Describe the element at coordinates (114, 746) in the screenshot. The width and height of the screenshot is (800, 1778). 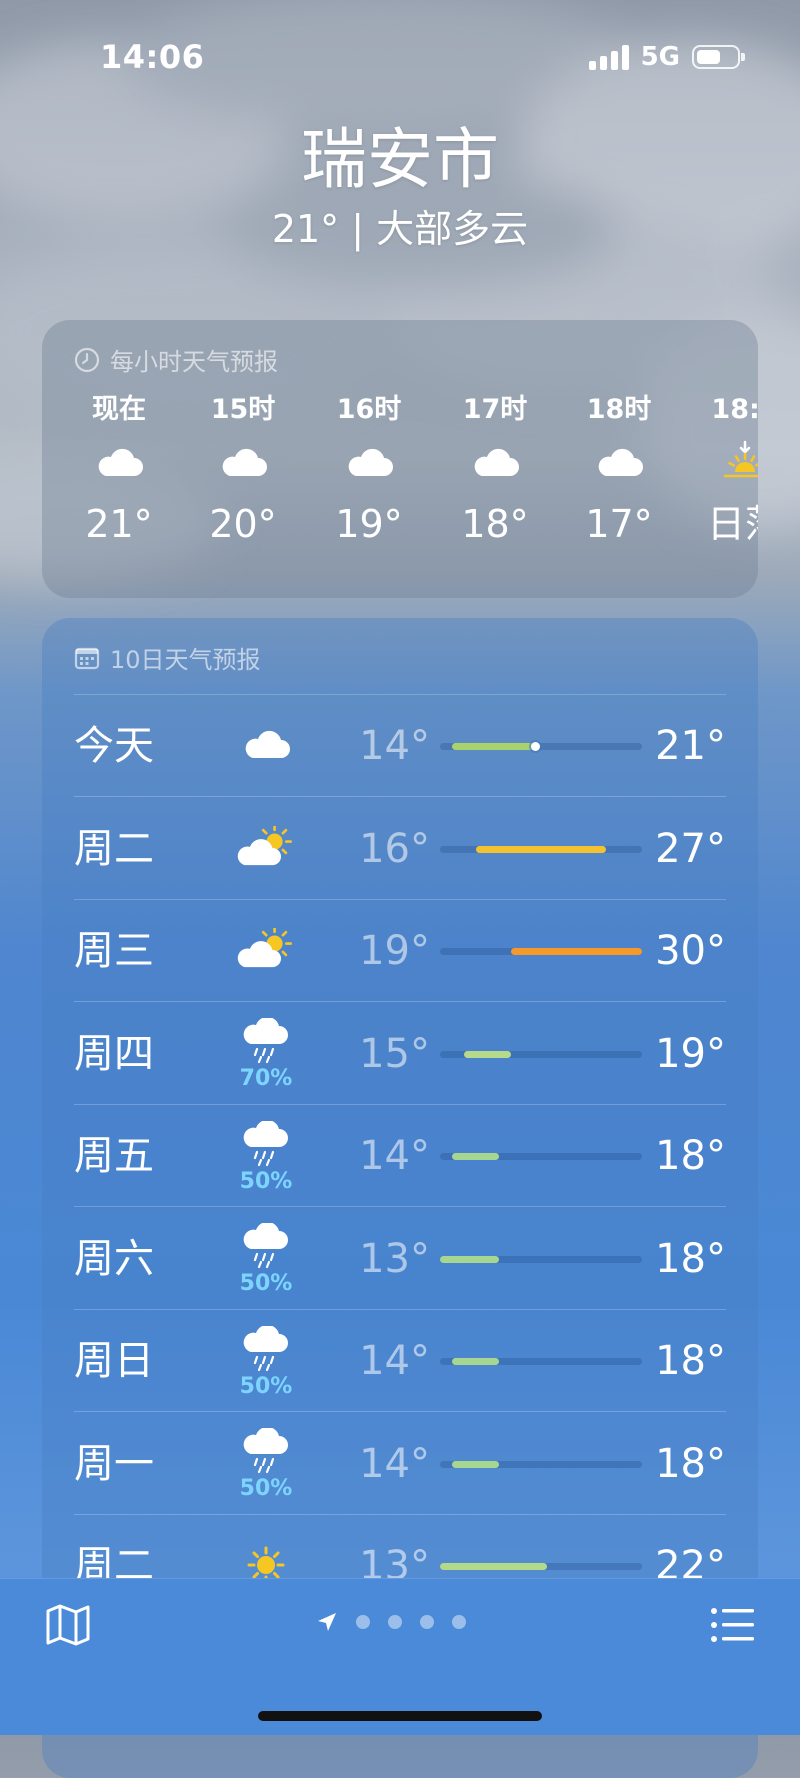
I see `day-label: 今天` at that location.